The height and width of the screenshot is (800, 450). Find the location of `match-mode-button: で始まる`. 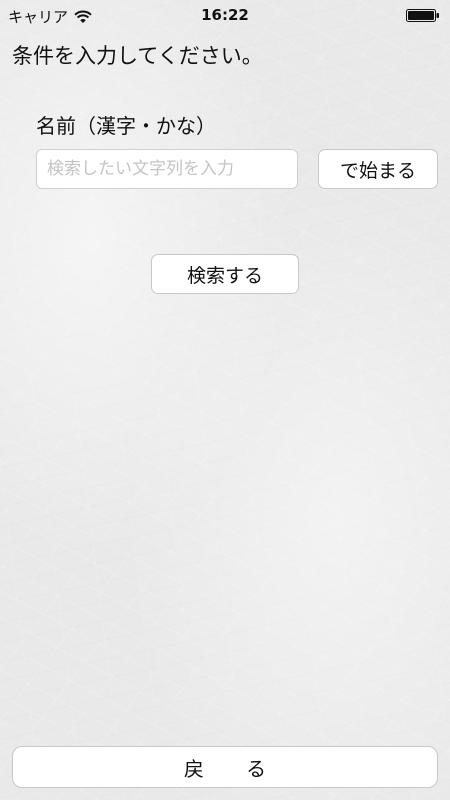

match-mode-button: で始まる is located at coordinates (378, 169).